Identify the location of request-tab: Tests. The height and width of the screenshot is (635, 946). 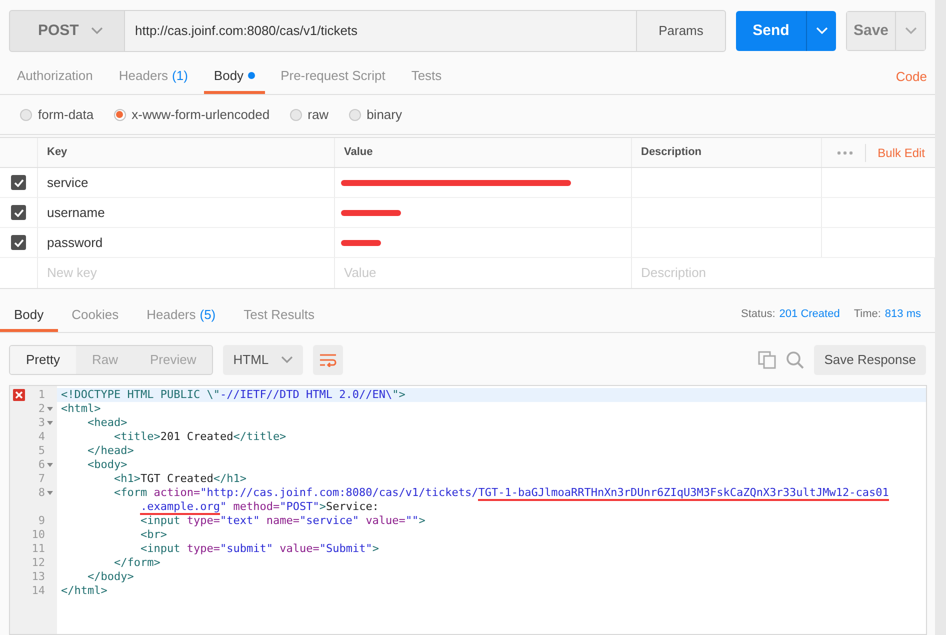
(426, 77).